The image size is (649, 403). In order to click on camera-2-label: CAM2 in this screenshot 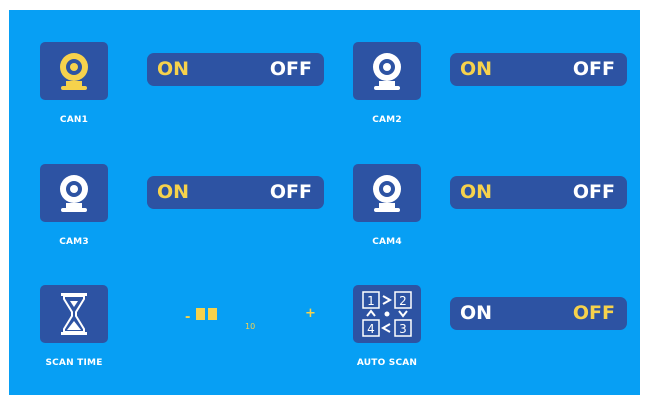, I will do `click(387, 120)`.